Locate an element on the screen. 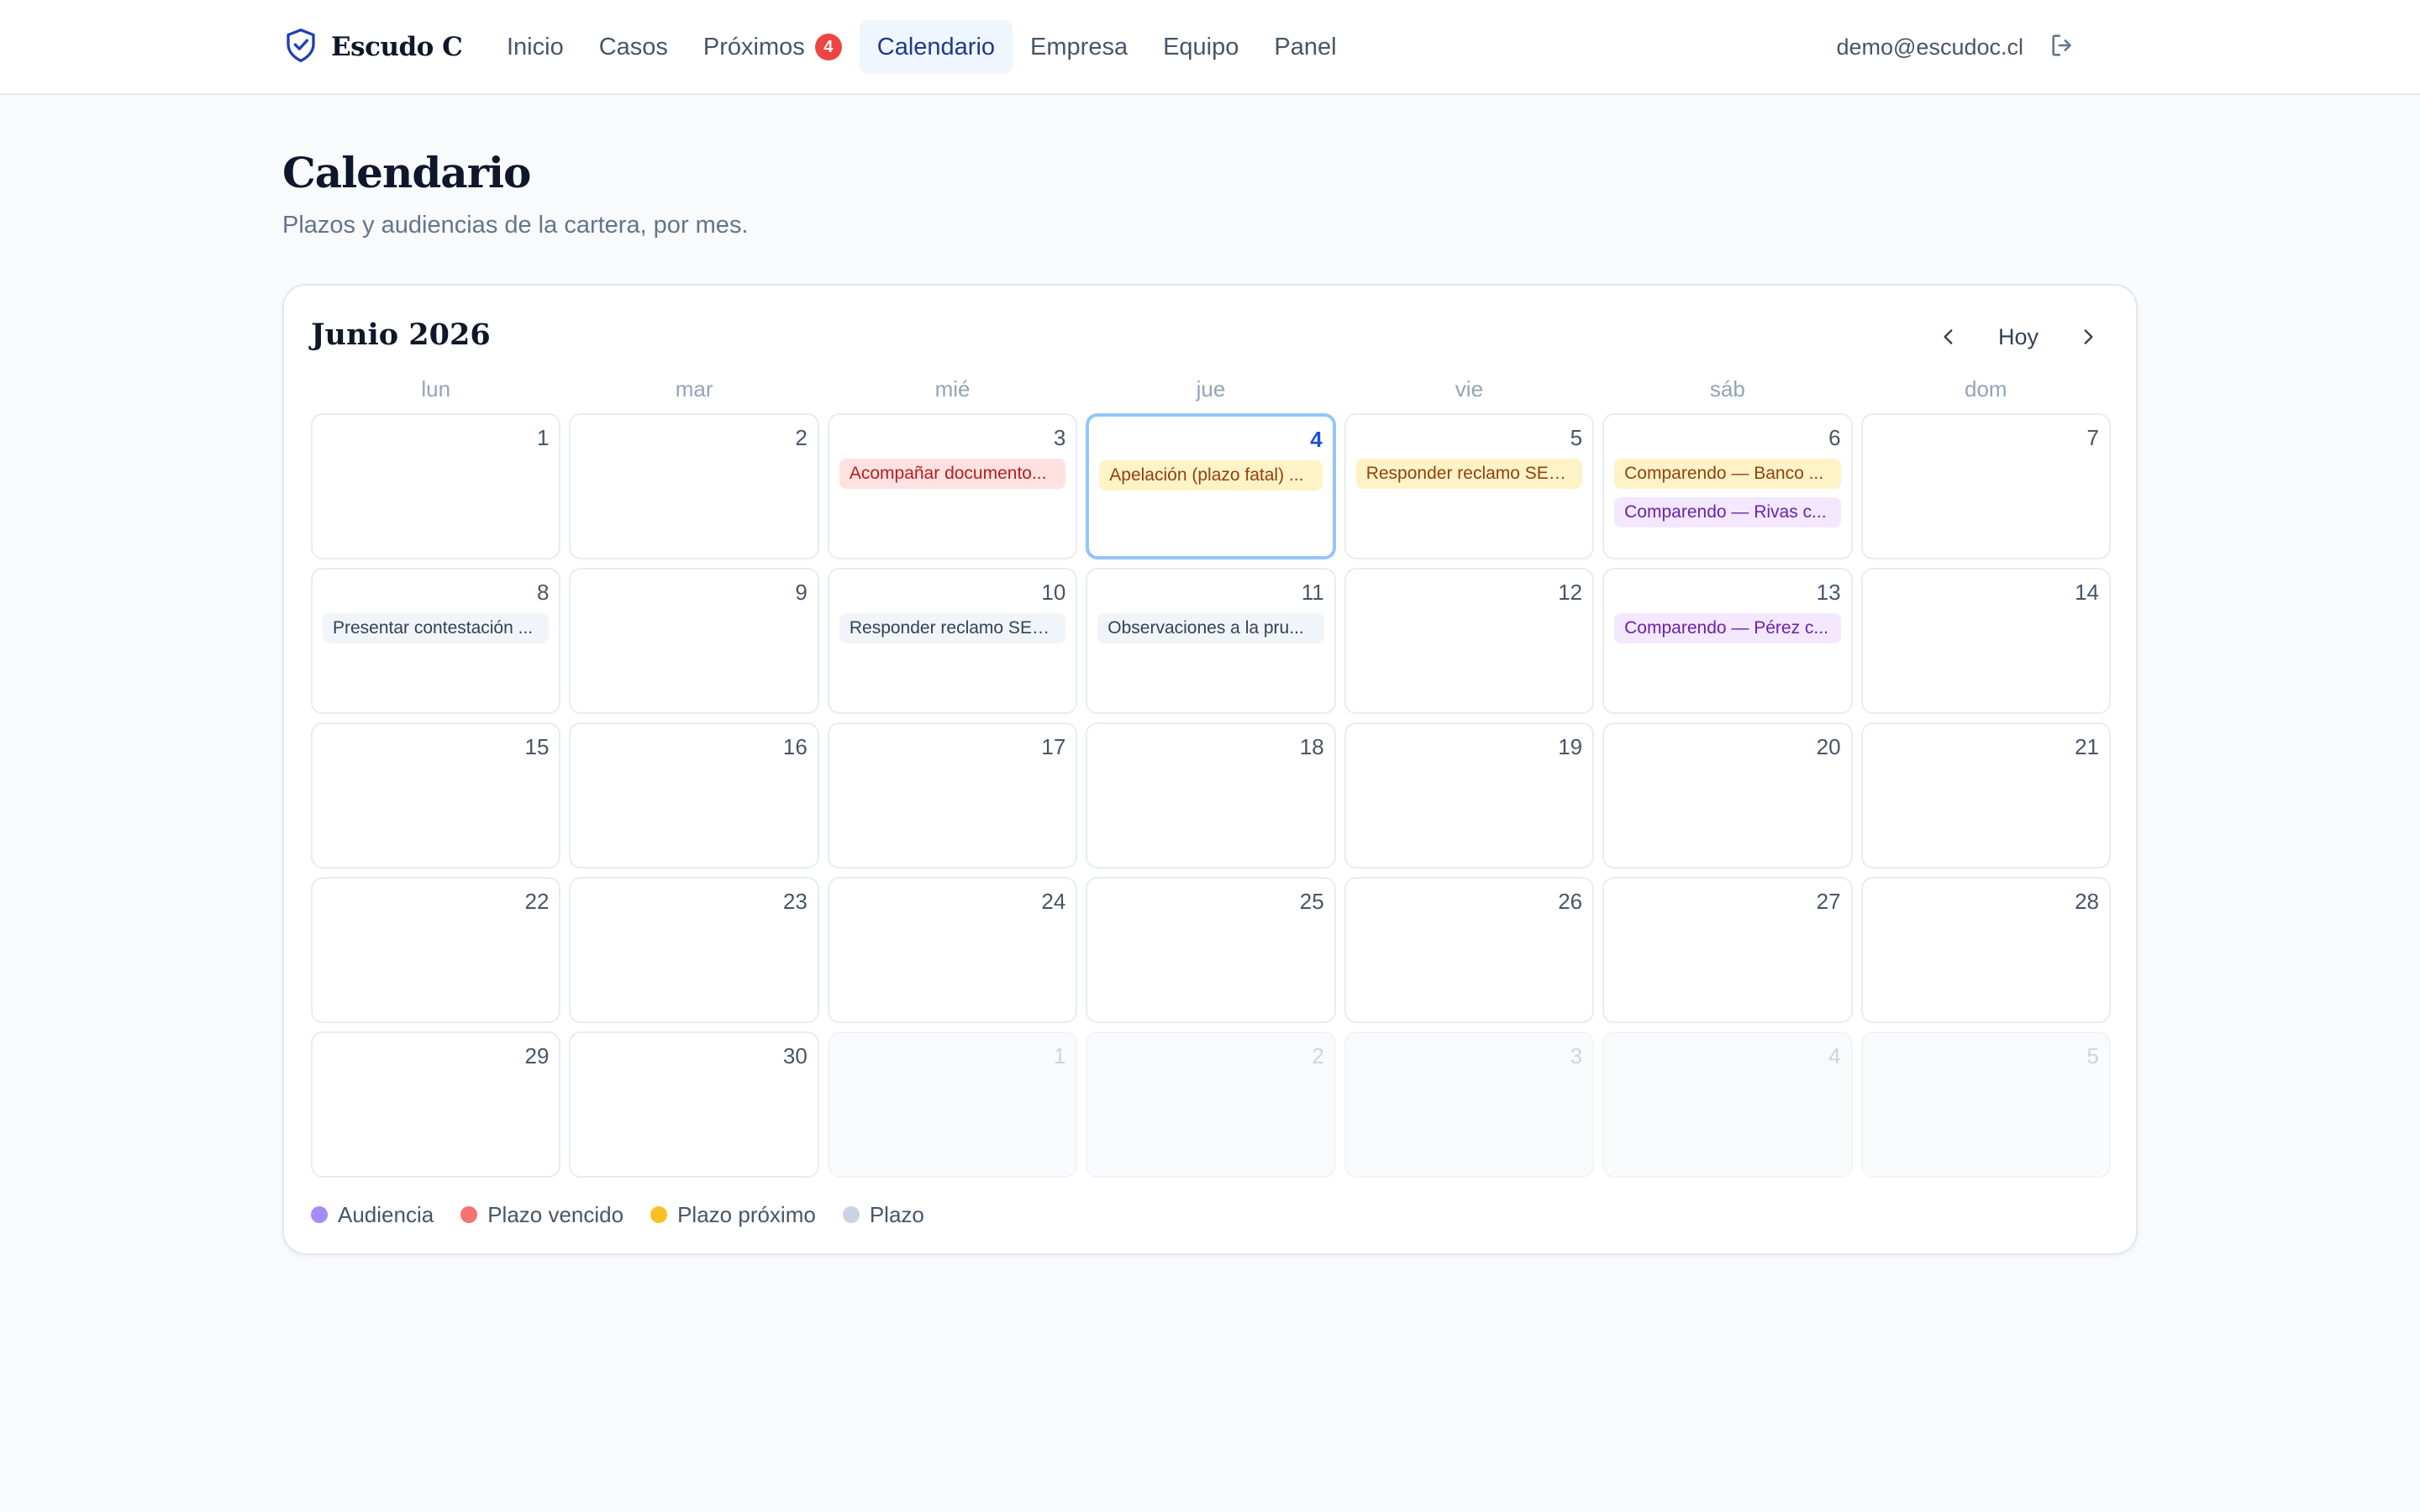 Image resolution: width=2420 pixels, height=1512 pixels. nav-item-label: Equipo is located at coordinates (1201, 46).